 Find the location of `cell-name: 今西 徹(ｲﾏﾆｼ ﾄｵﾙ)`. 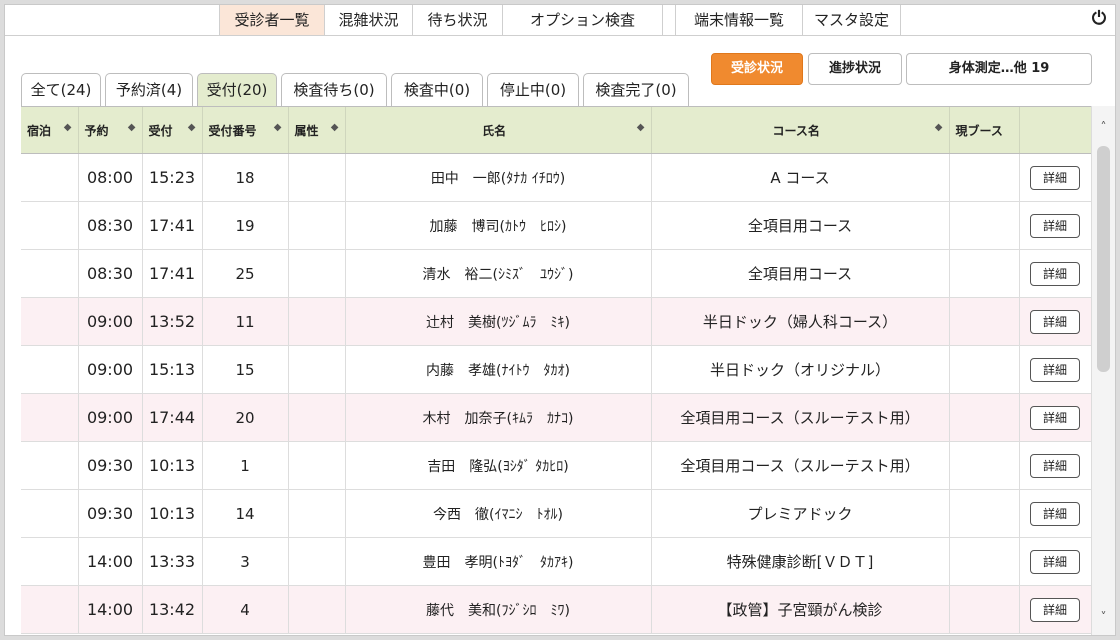

cell-name: 今西 徹(ｲﾏﾆｼ ﾄｵﾙ) is located at coordinates (498, 513).